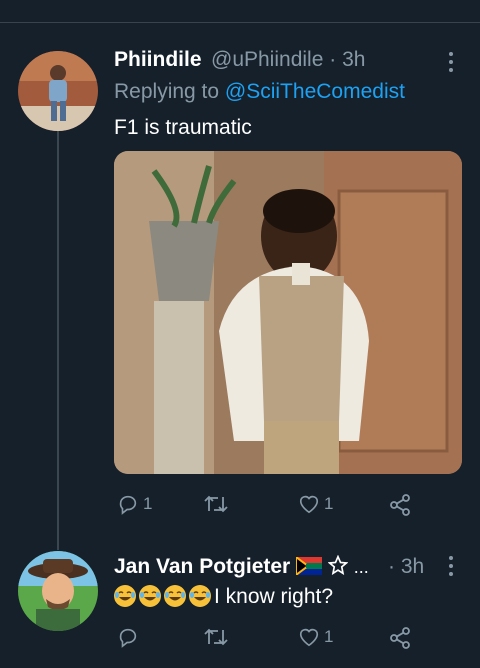  Describe the element at coordinates (167, 91) in the screenshot. I see `replying-prefix: Replying to` at that location.